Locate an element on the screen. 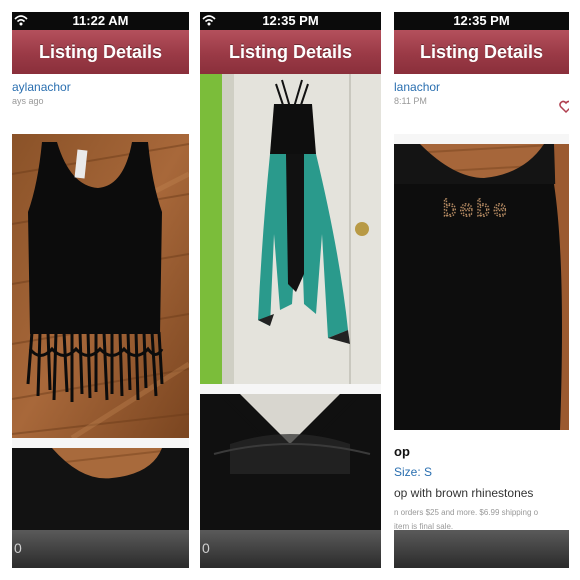 This screenshot has height=580, width=580. status-bar: 11:22 AM is located at coordinates (100, 21).